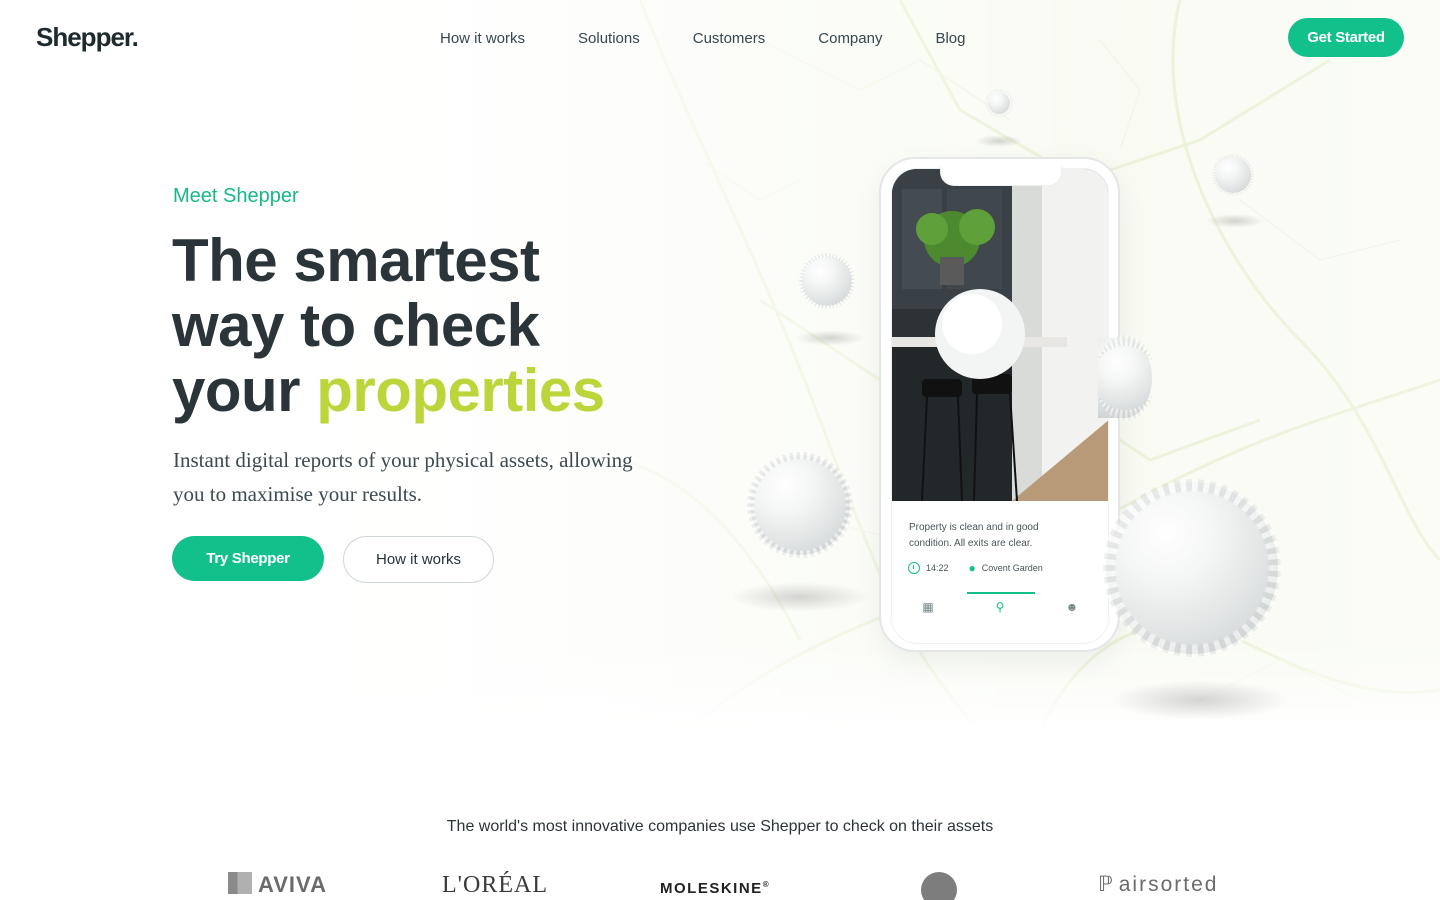 The width and height of the screenshot is (1440, 900). What do you see at coordinates (1346, 37) in the screenshot?
I see `get-started-button: Get Started` at bounding box center [1346, 37].